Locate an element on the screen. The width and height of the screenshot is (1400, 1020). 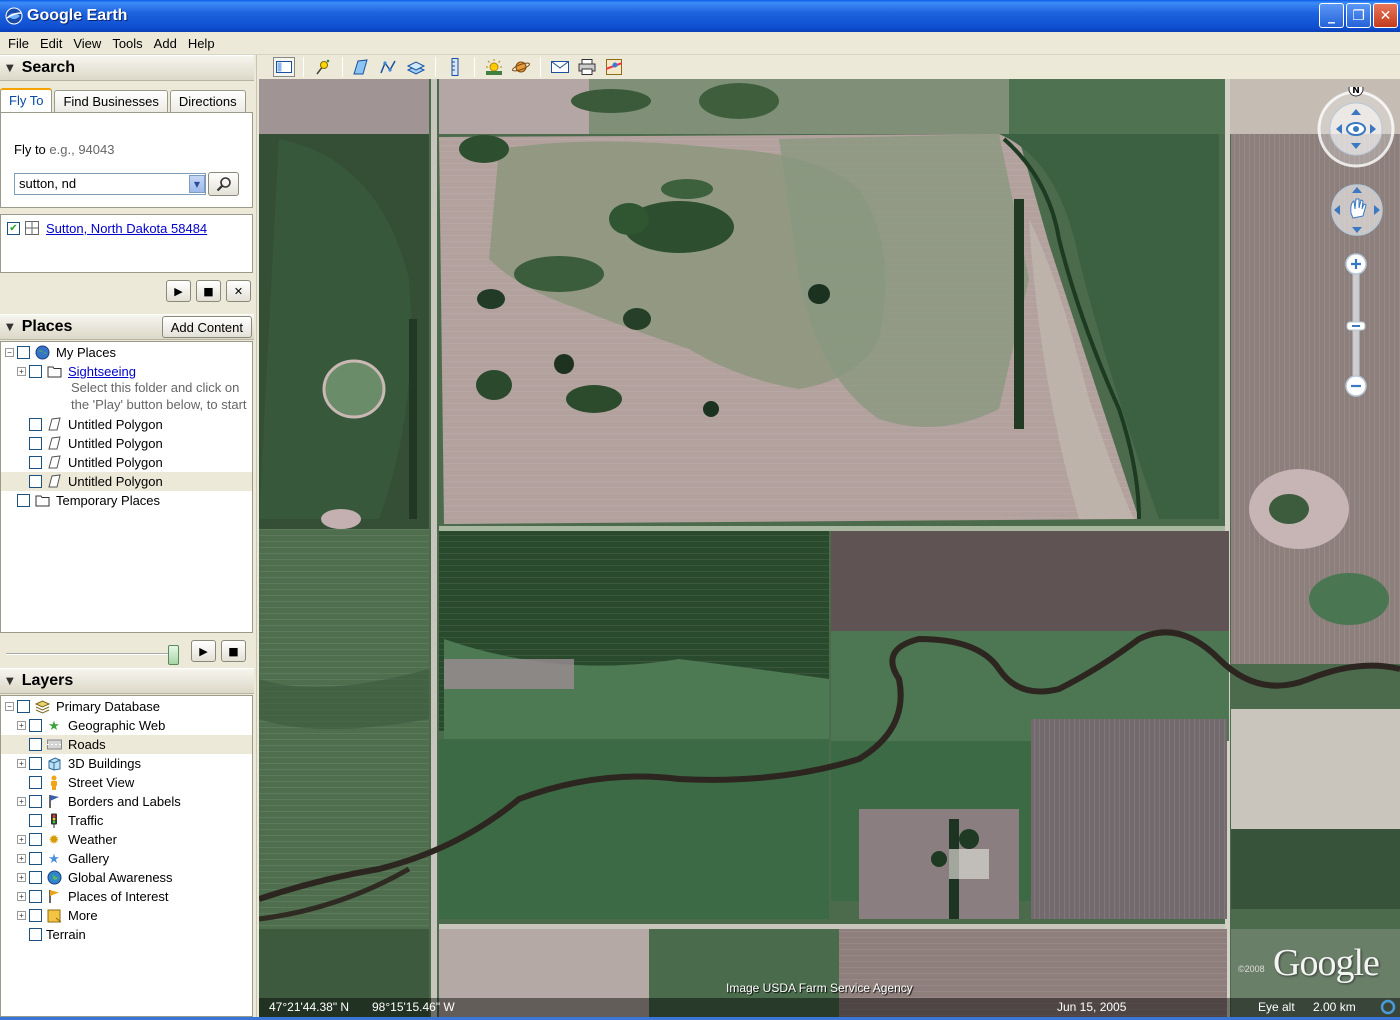
play-tour-button: ▶ is located at coordinates (203, 651).